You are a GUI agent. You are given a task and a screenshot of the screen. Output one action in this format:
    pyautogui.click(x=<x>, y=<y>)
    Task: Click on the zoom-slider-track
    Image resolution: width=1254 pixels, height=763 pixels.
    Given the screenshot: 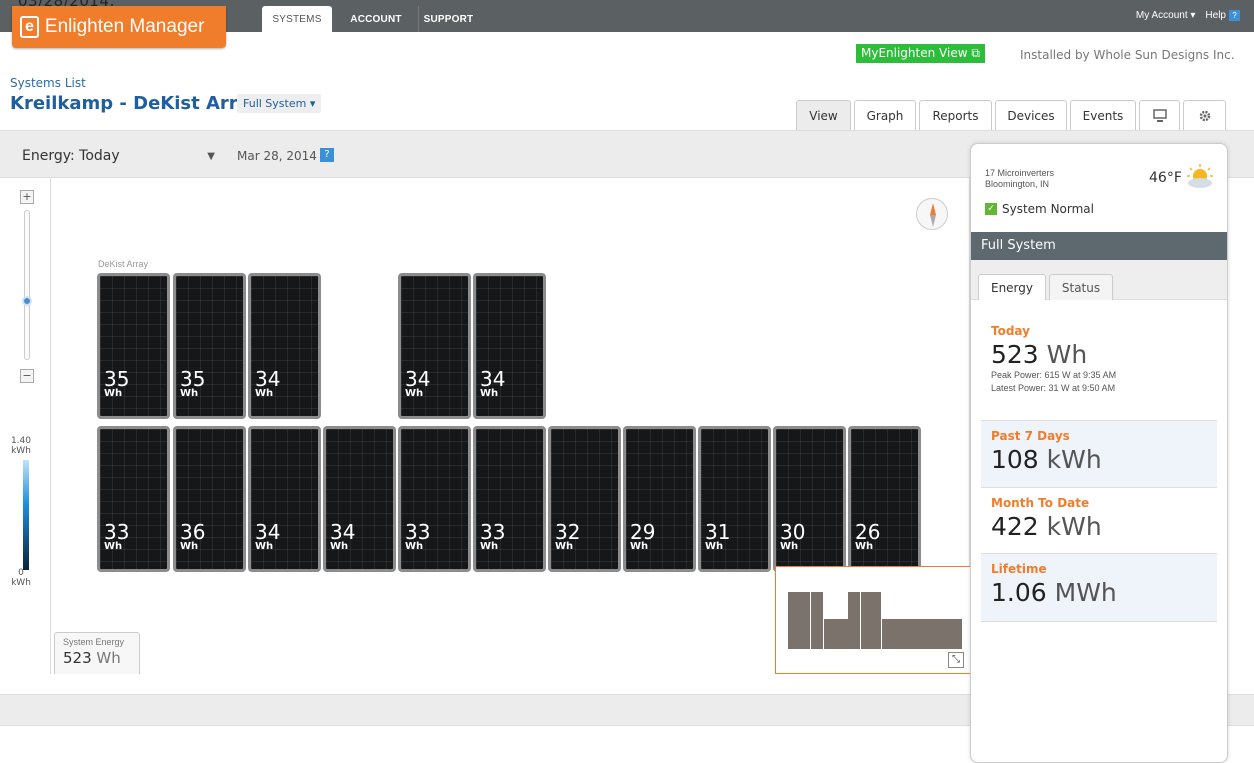 What is the action you would take?
    pyautogui.click(x=27, y=285)
    